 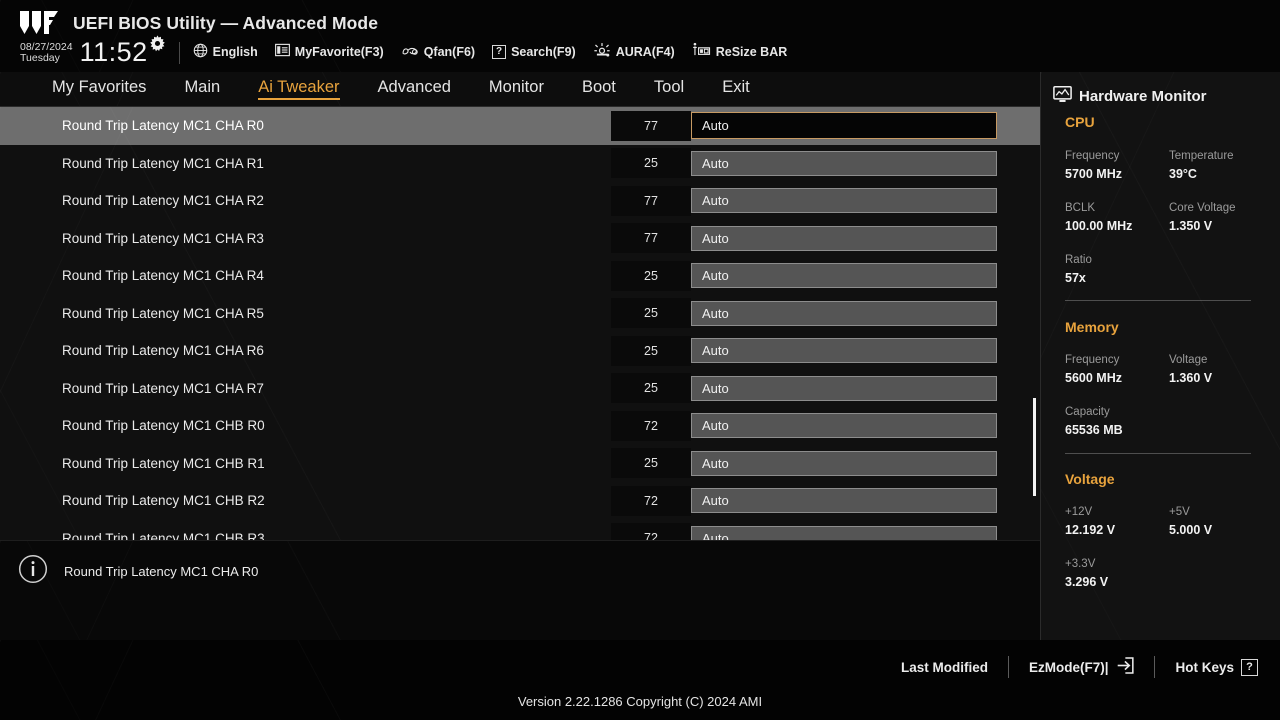 I want to click on hw-label: Capacity, so click(x=1087, y=412).